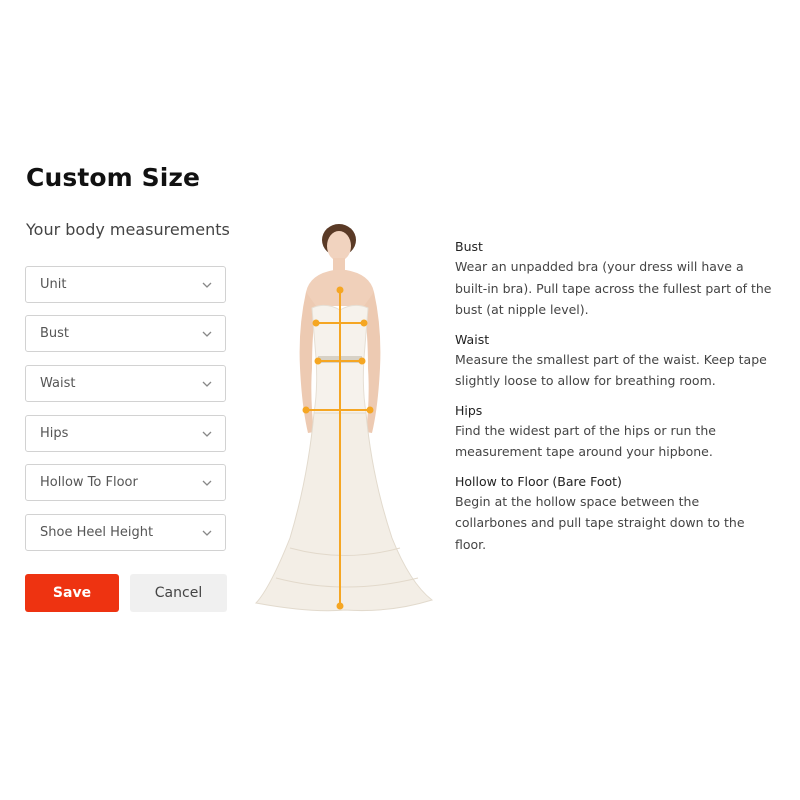 The width and height of the screenshot is (800, 800). What do you see at coordinates (125, 333) in the screenshot?
I see `bust-select: Bust` at bounding box center [125, 333].